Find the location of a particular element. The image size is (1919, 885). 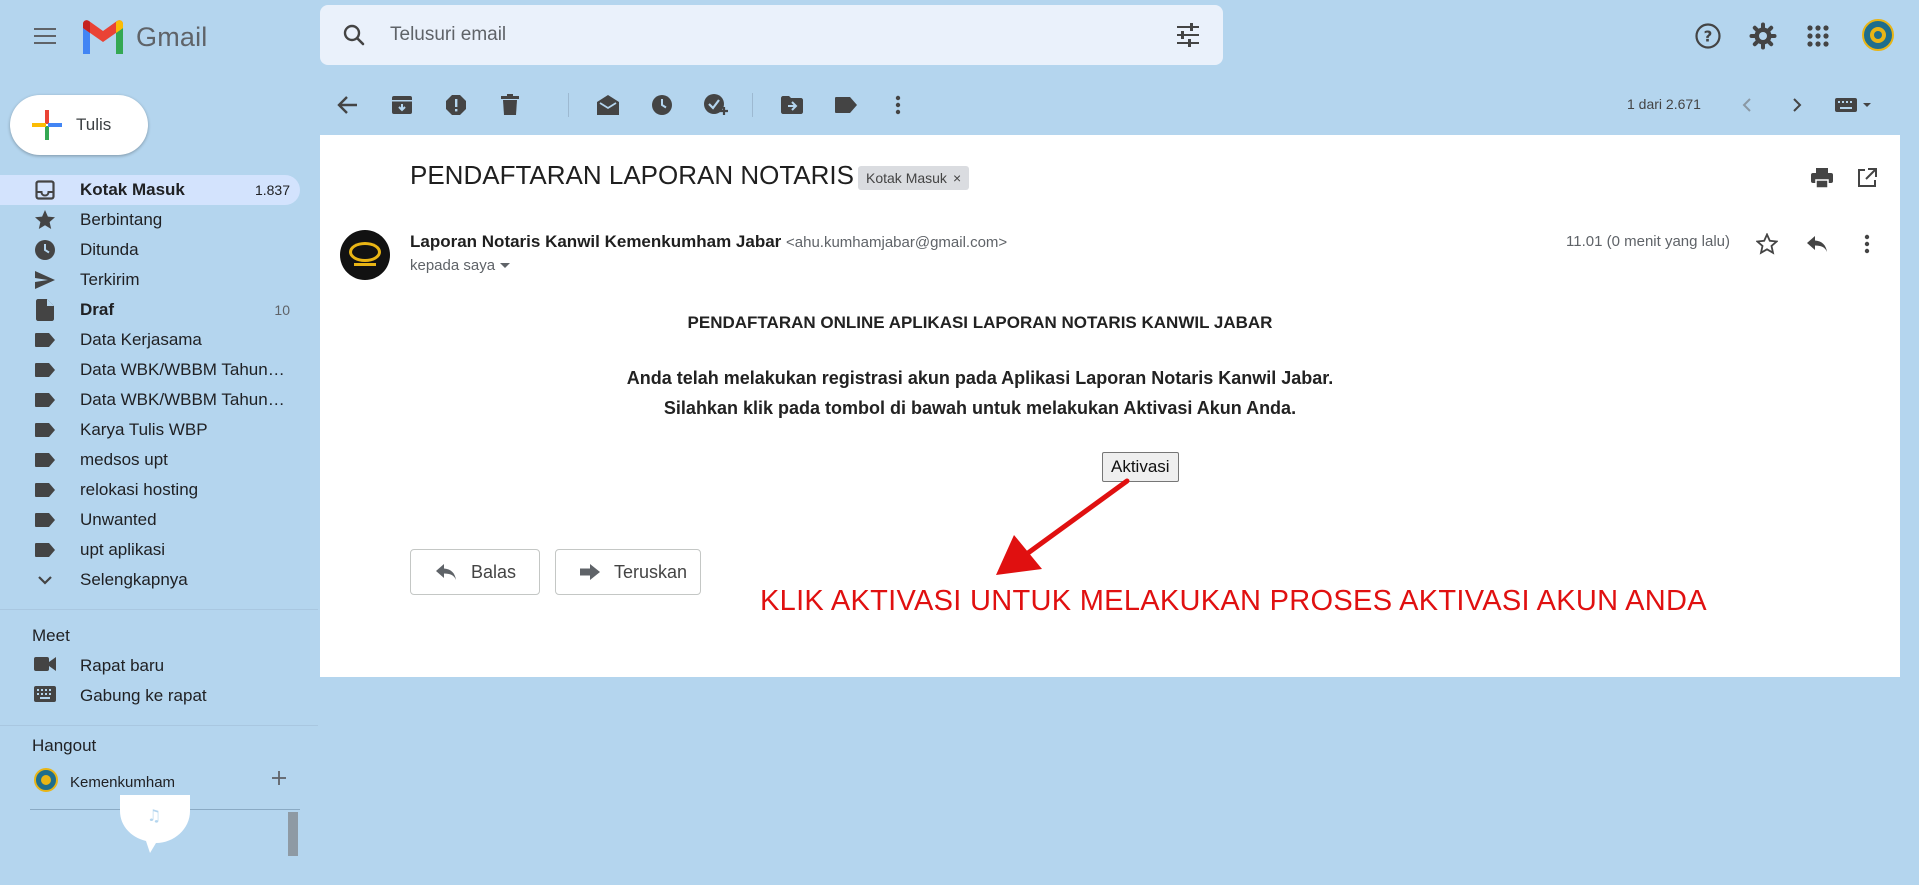

gmail-m-icon is located at coordinates (103, 37).